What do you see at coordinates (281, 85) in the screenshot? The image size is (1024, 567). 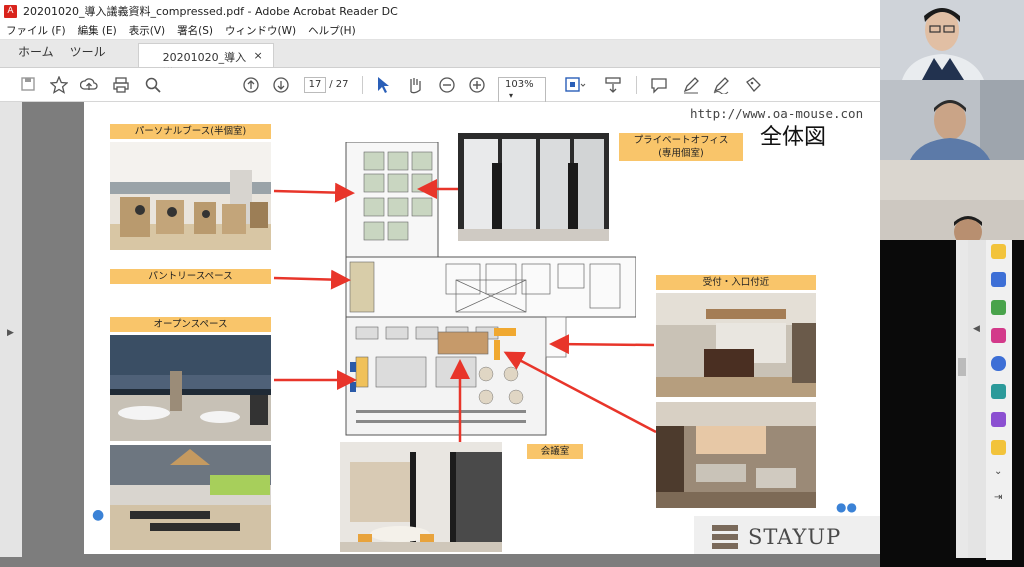 I see `next-page-icon` at bounding box center [281, 85].